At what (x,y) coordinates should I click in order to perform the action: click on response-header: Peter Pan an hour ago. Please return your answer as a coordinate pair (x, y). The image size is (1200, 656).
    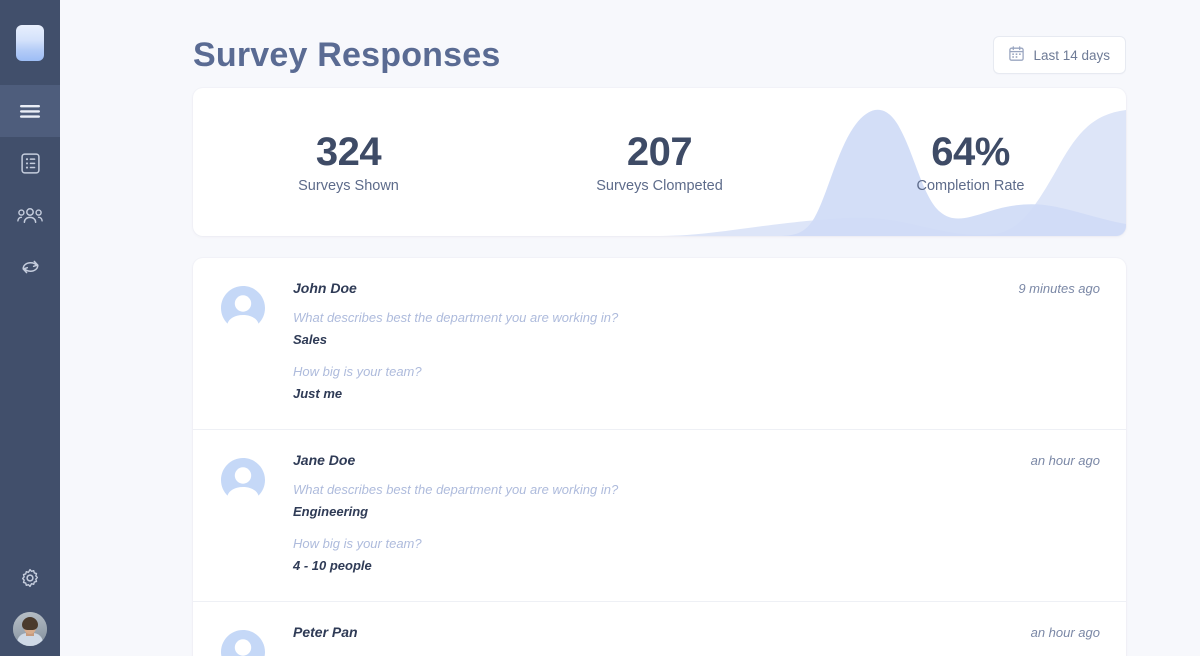
    Looking at the image, I should click on (696, 632).